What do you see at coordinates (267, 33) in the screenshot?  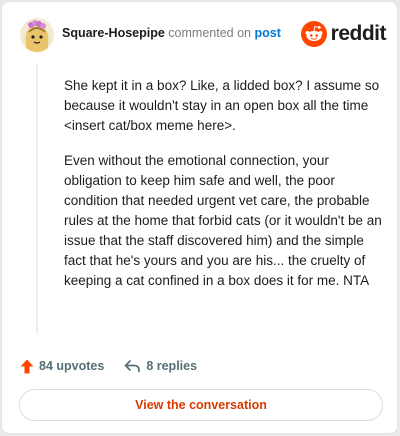 I see `post-link: post` at bounding box center [267, 33].